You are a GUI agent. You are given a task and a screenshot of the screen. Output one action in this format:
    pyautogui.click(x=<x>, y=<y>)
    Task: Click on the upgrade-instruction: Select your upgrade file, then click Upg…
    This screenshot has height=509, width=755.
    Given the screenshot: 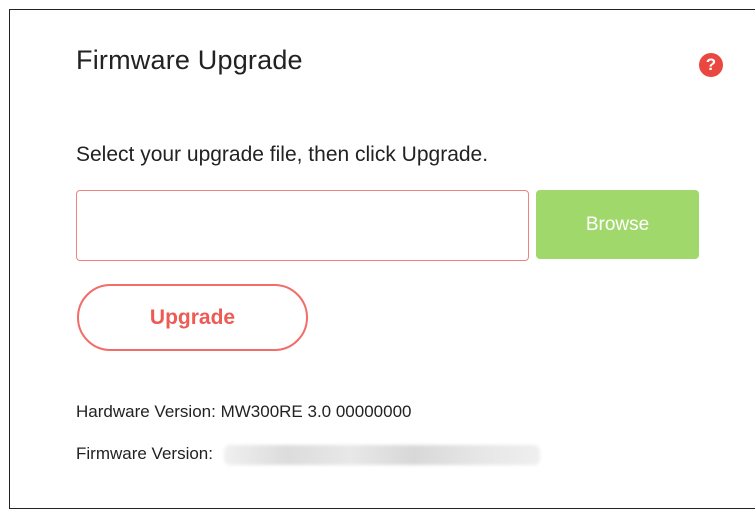 What is the action you would take?
    pyautogui.click(x=282, y=154)
    